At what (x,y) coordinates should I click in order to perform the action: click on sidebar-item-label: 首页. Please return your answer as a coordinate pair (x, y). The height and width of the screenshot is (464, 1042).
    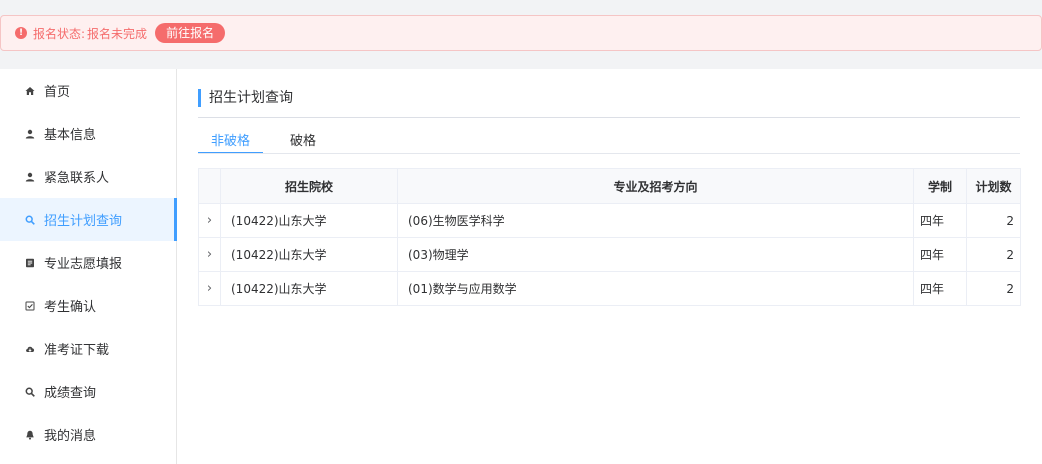
    Looking at the image, I should click on (57, 92).